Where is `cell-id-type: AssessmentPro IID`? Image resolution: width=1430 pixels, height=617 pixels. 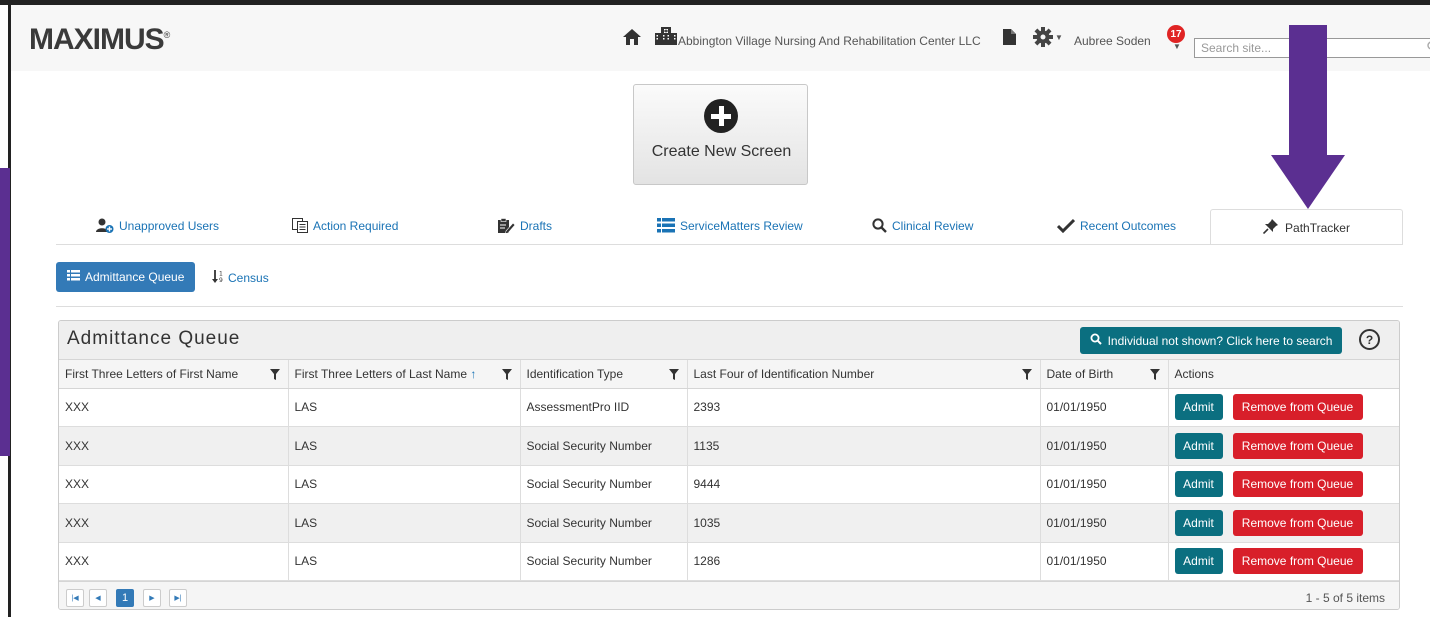 cell-id-type: AssessmentPro IID is located at coordinates (604, 407).